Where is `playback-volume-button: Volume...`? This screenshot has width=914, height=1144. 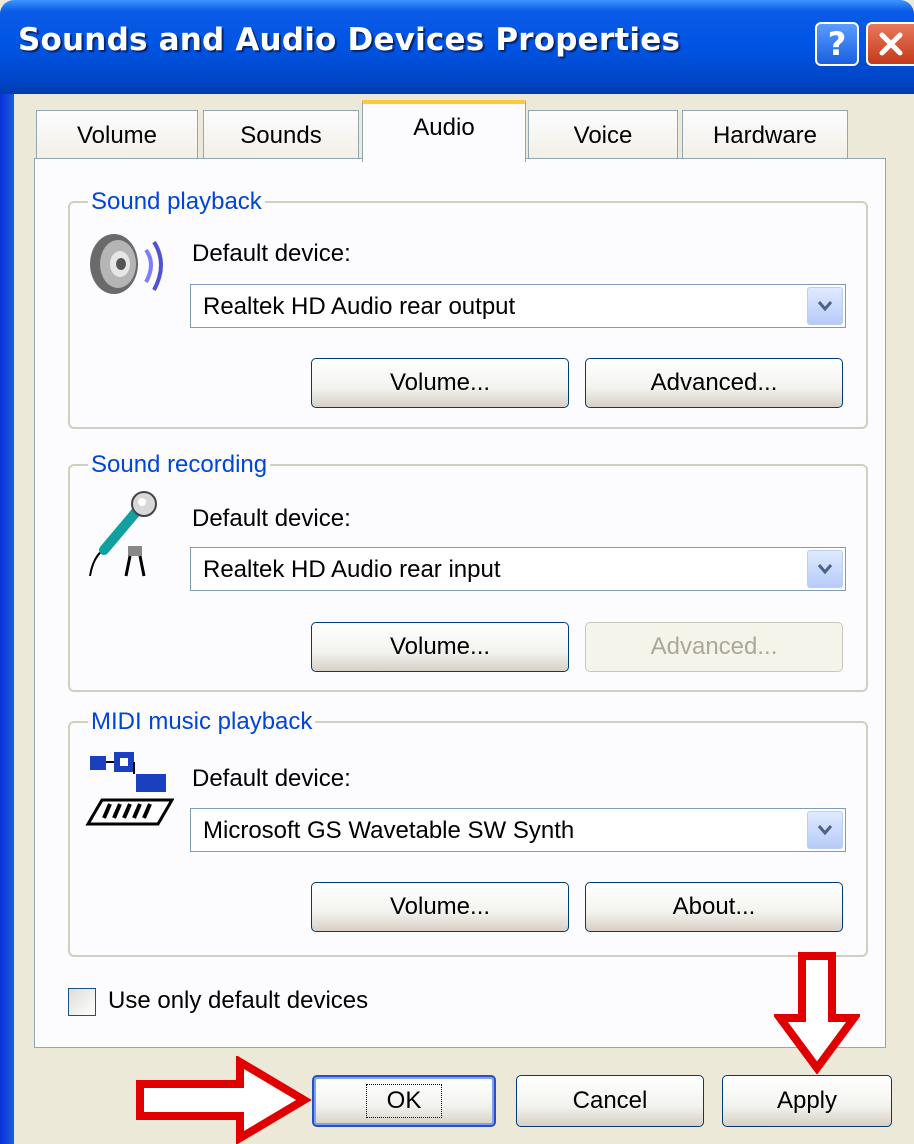
playback-volume-button: Volume... is located at coordinates (440, 383).